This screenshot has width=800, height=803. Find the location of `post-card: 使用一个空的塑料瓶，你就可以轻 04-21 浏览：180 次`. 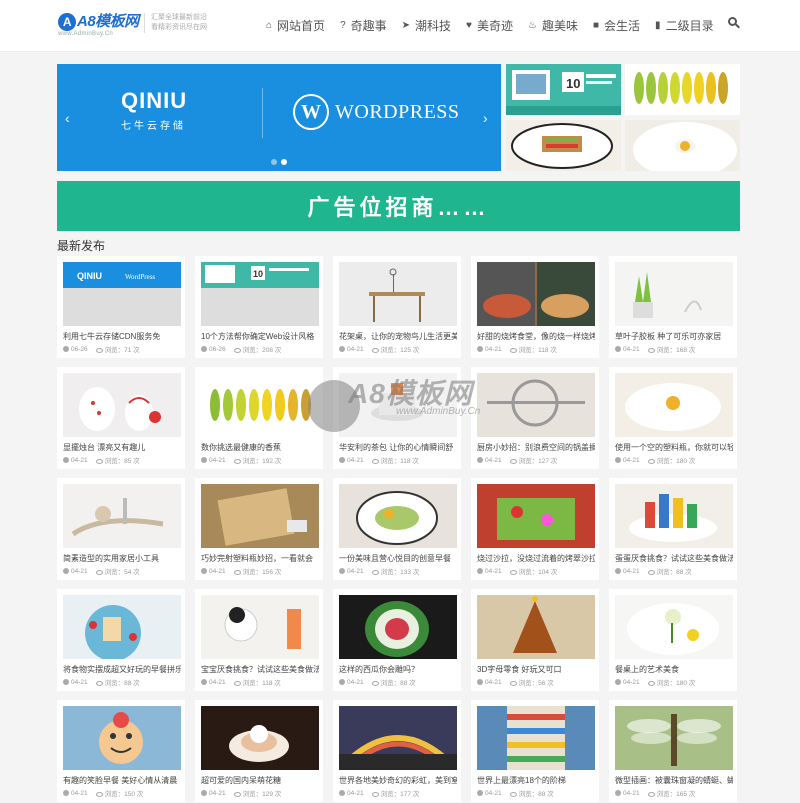

post-card: 使用一个空的塑料瓶，你就可以轻 04-21 浏览：180 次 is located at coordinates (673, 418).